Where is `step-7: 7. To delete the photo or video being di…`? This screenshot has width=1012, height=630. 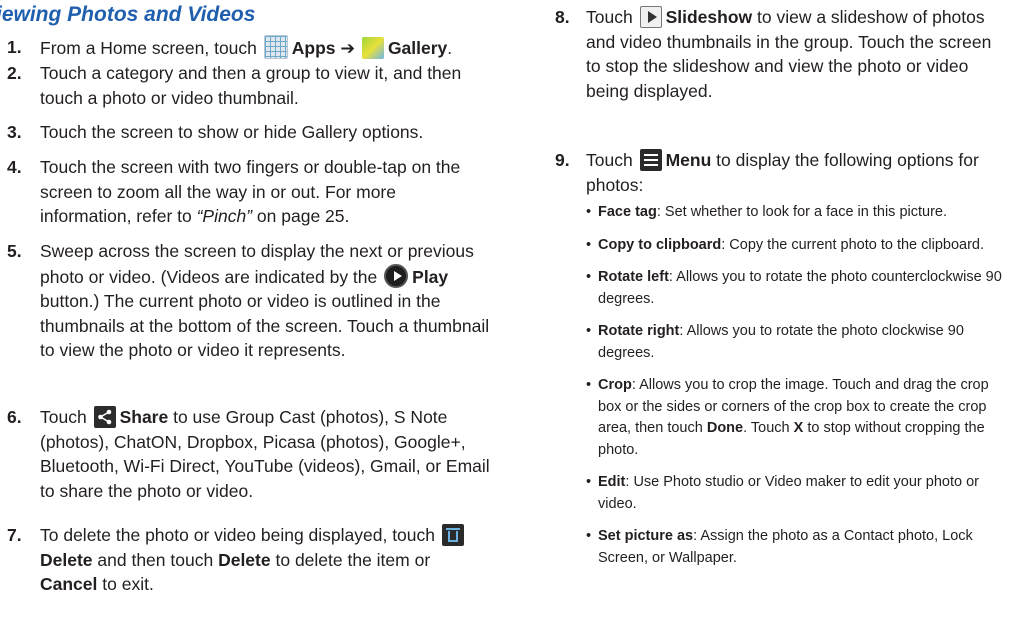
step-7: 7. To delete the photo or video being di… is located at coordinates (245, 560).